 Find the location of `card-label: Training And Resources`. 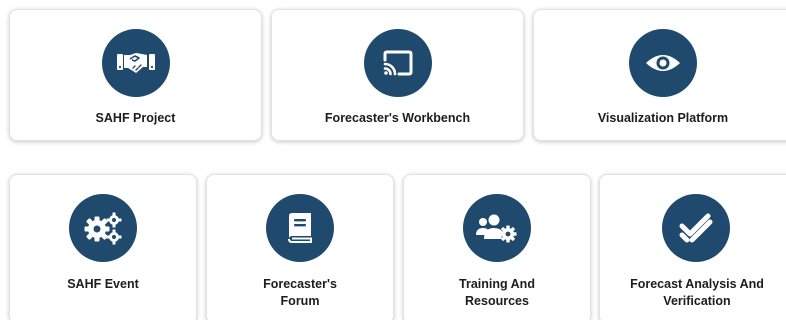

card-label: Training And Resources is located at coordinates (497, 292).